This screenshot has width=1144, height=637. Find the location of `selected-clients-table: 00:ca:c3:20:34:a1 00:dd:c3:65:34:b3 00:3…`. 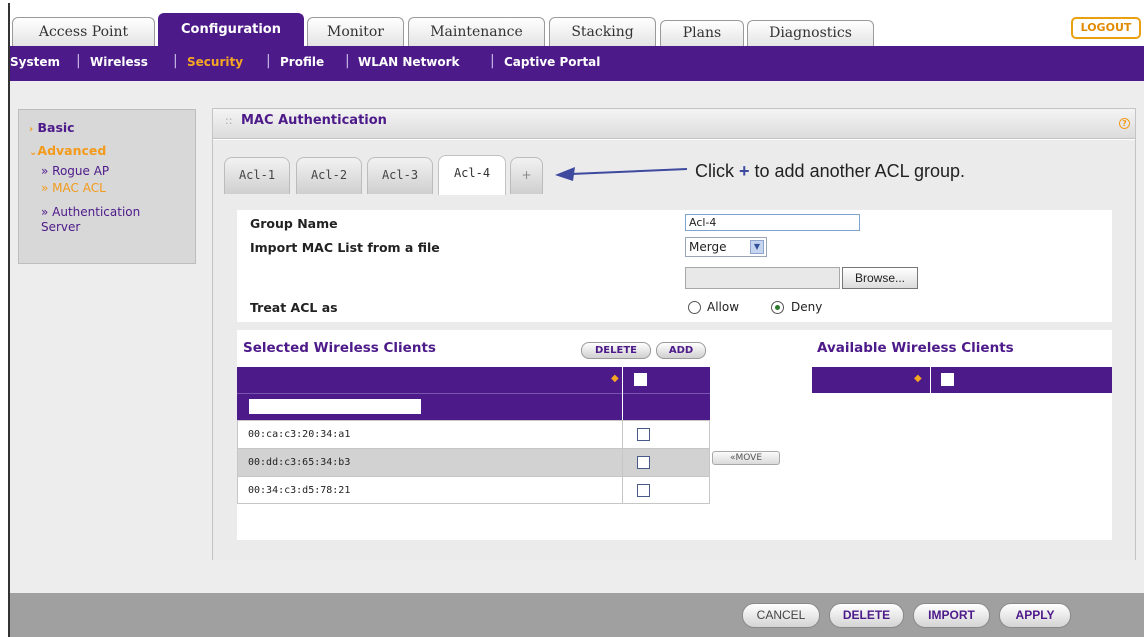

selected-clients-table: 00:ca:c3:20:34:a1 00:dd:c3:65:34:b3 00:3… is located at coordinates (473, 462).